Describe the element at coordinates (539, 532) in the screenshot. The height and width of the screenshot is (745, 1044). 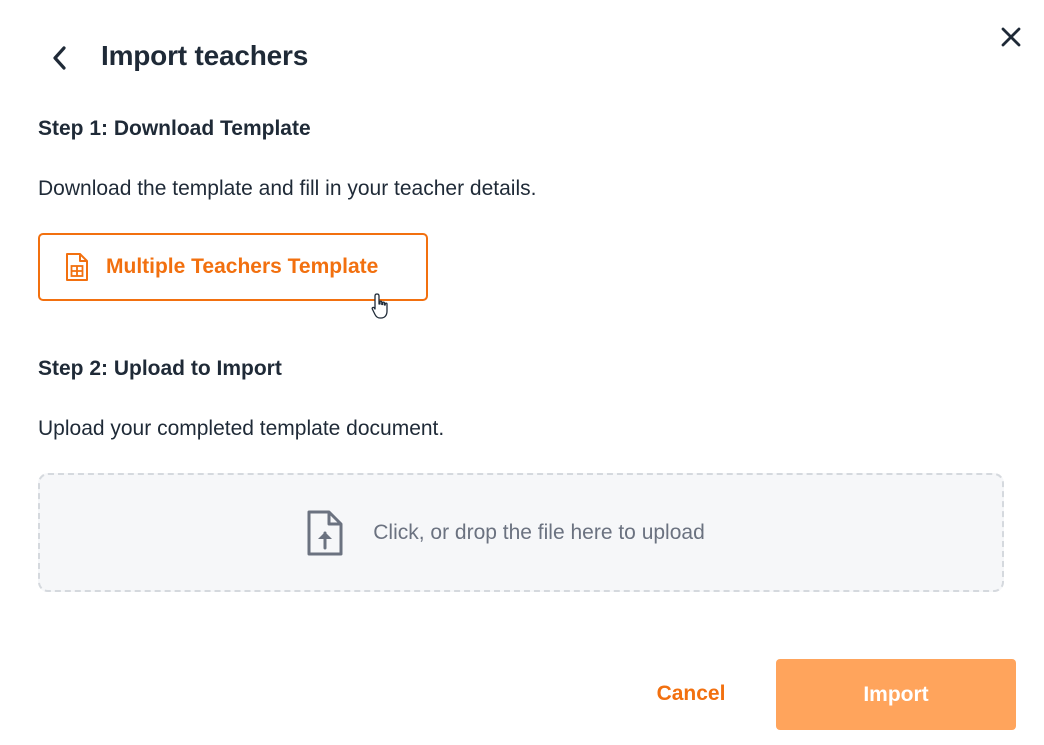
I see `dropzone-hint: Click, or drop the file here to upload` at that location.